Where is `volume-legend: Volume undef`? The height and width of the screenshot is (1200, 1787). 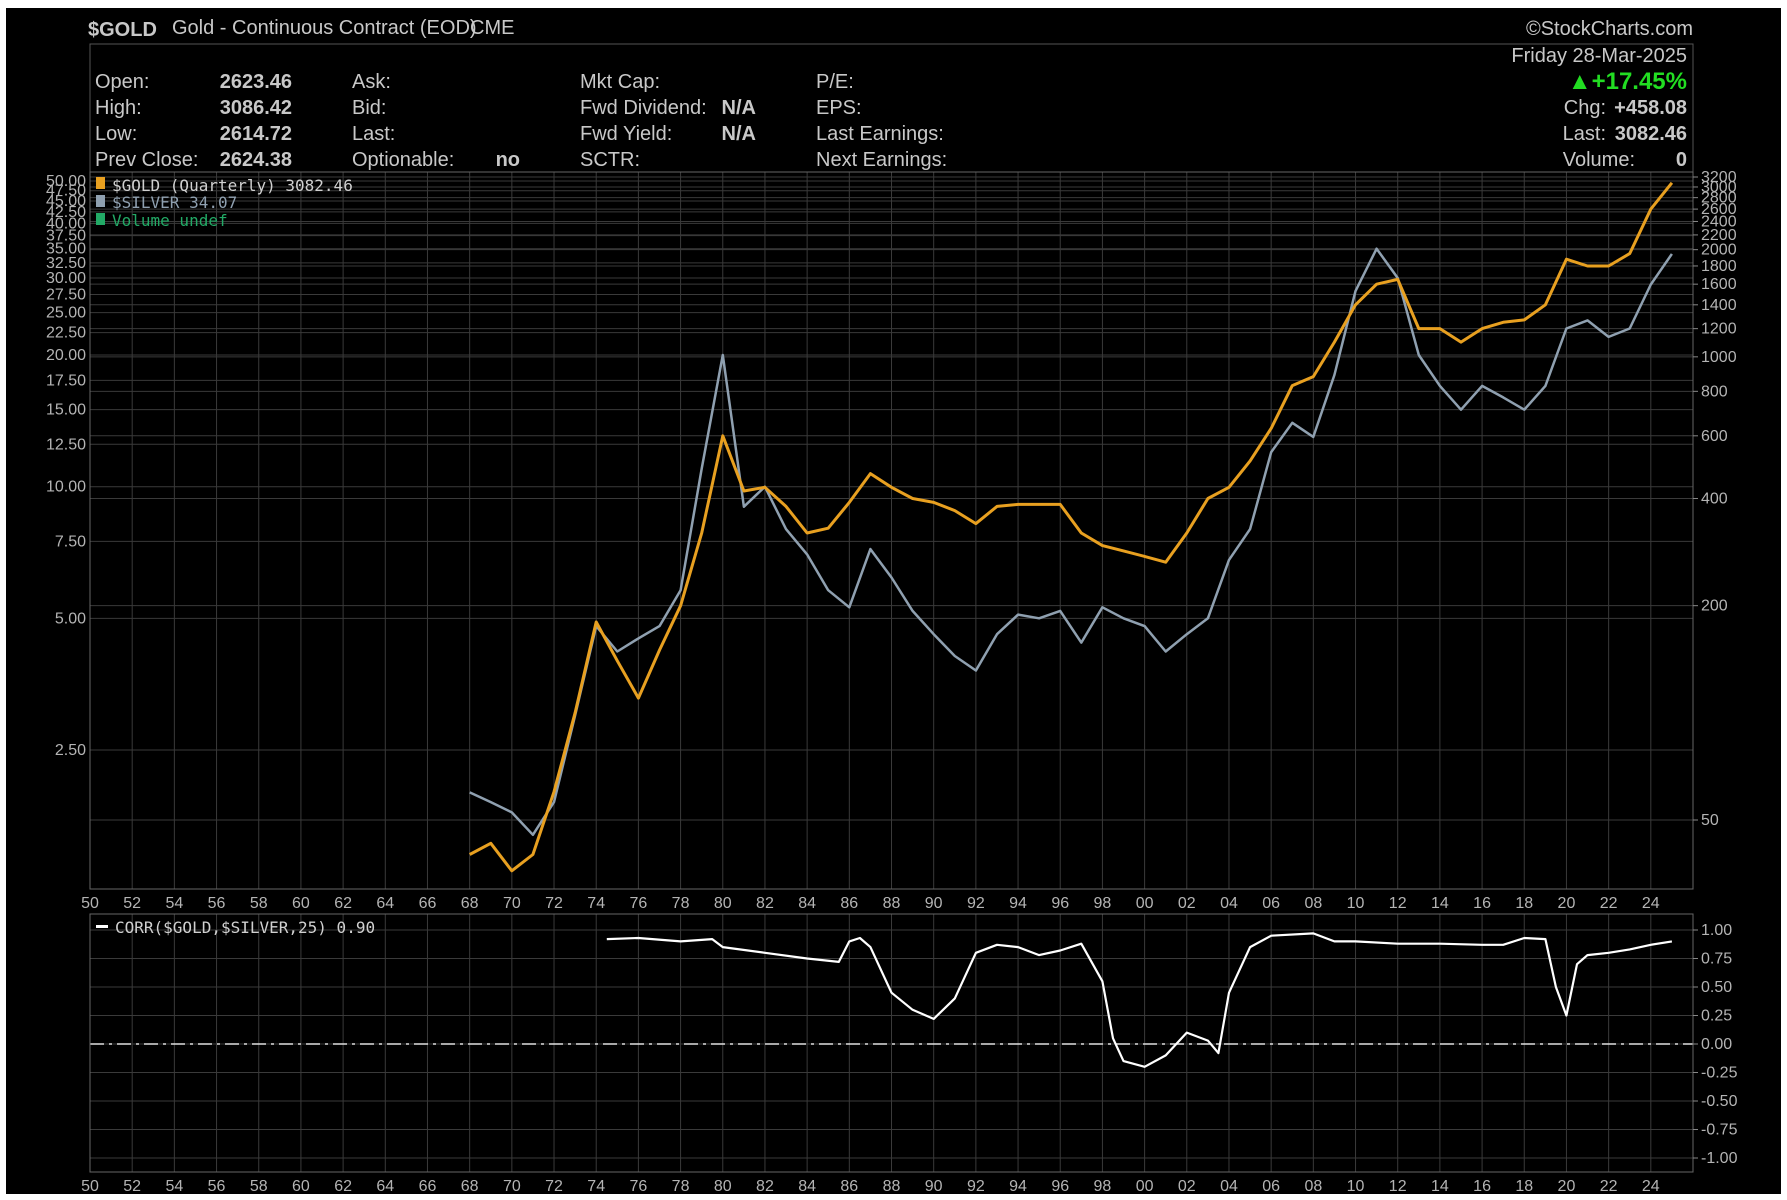
volume-legend: Volume undef is located at coordinates (170, 220).